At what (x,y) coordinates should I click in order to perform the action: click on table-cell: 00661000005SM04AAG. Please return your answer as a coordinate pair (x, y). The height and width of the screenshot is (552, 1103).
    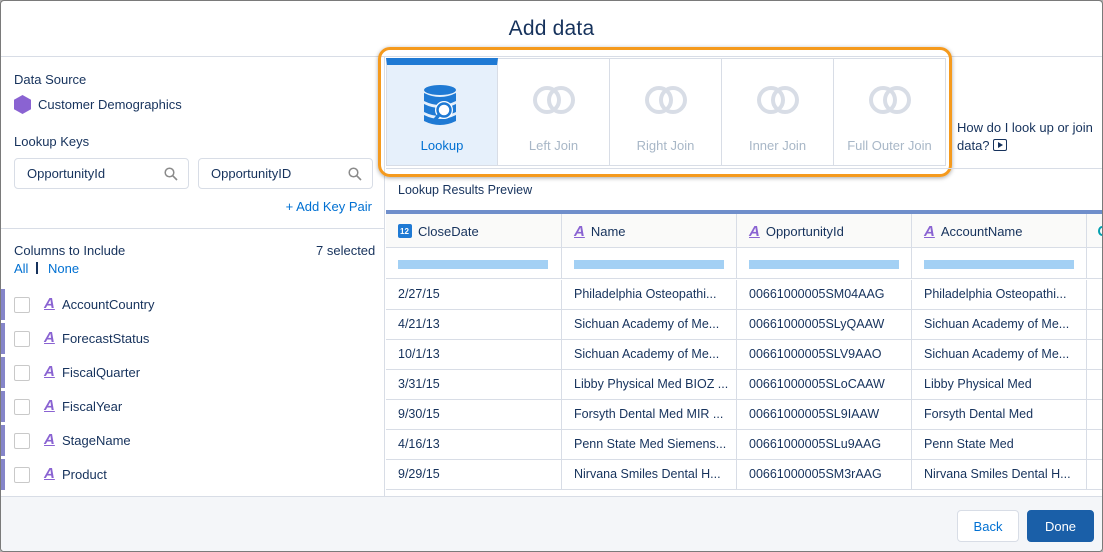
    Looking at the image, I should click on (824, 294).